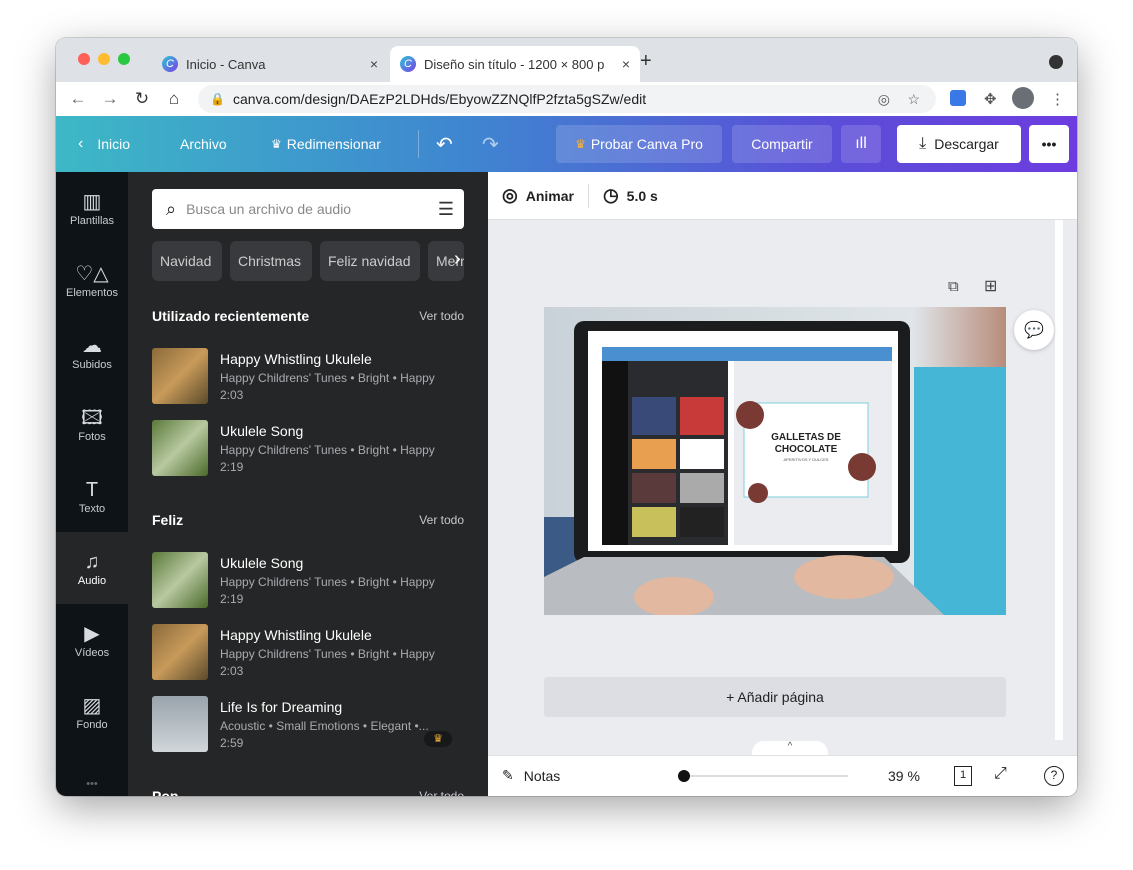 The image size is (1133, 870). What do you see at coordinates (232, 395) in the screenshot?
I see `track-duration: 2:03` at bounding box center [232, 395].